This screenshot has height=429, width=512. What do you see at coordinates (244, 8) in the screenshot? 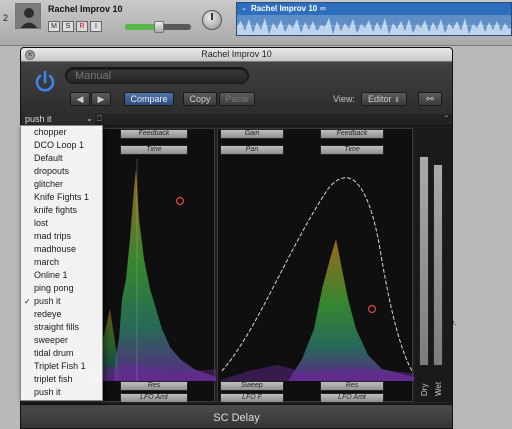
I see `disclosure-icon: ⌄` at bounding box center [244, 8].